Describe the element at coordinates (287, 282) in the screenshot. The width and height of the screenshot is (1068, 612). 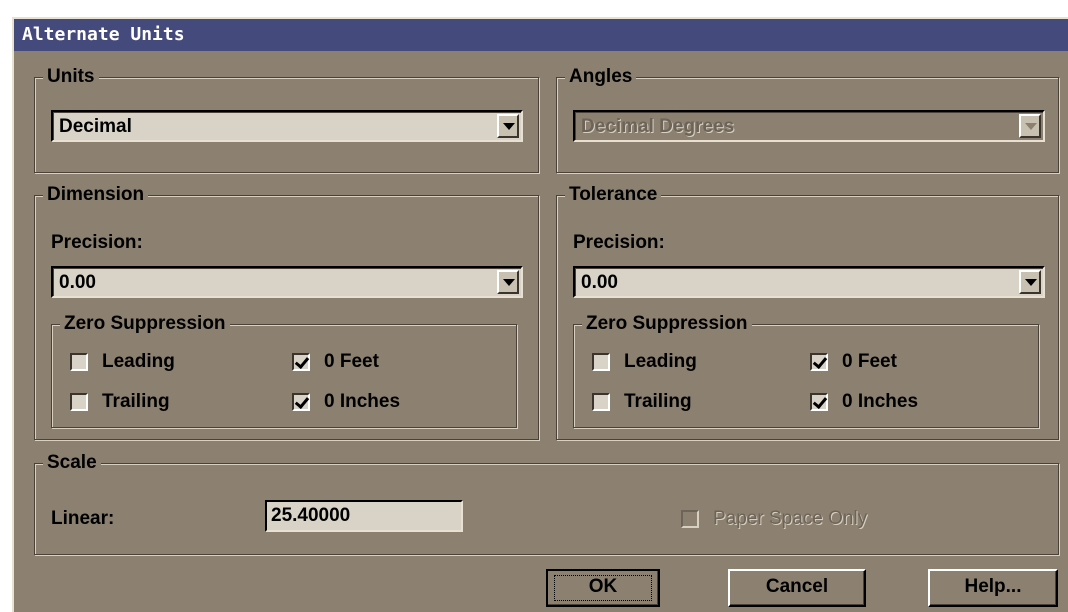
I see `dimension-precision-select: 0.00` at that location.